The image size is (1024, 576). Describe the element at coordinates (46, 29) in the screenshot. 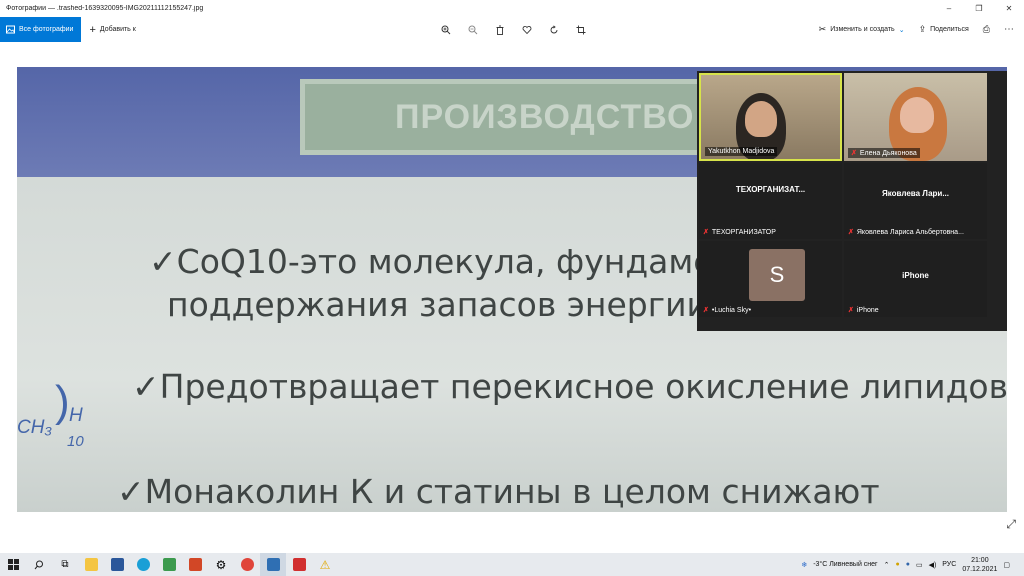

I see `all-photos-label: Все фотографии` at that location.